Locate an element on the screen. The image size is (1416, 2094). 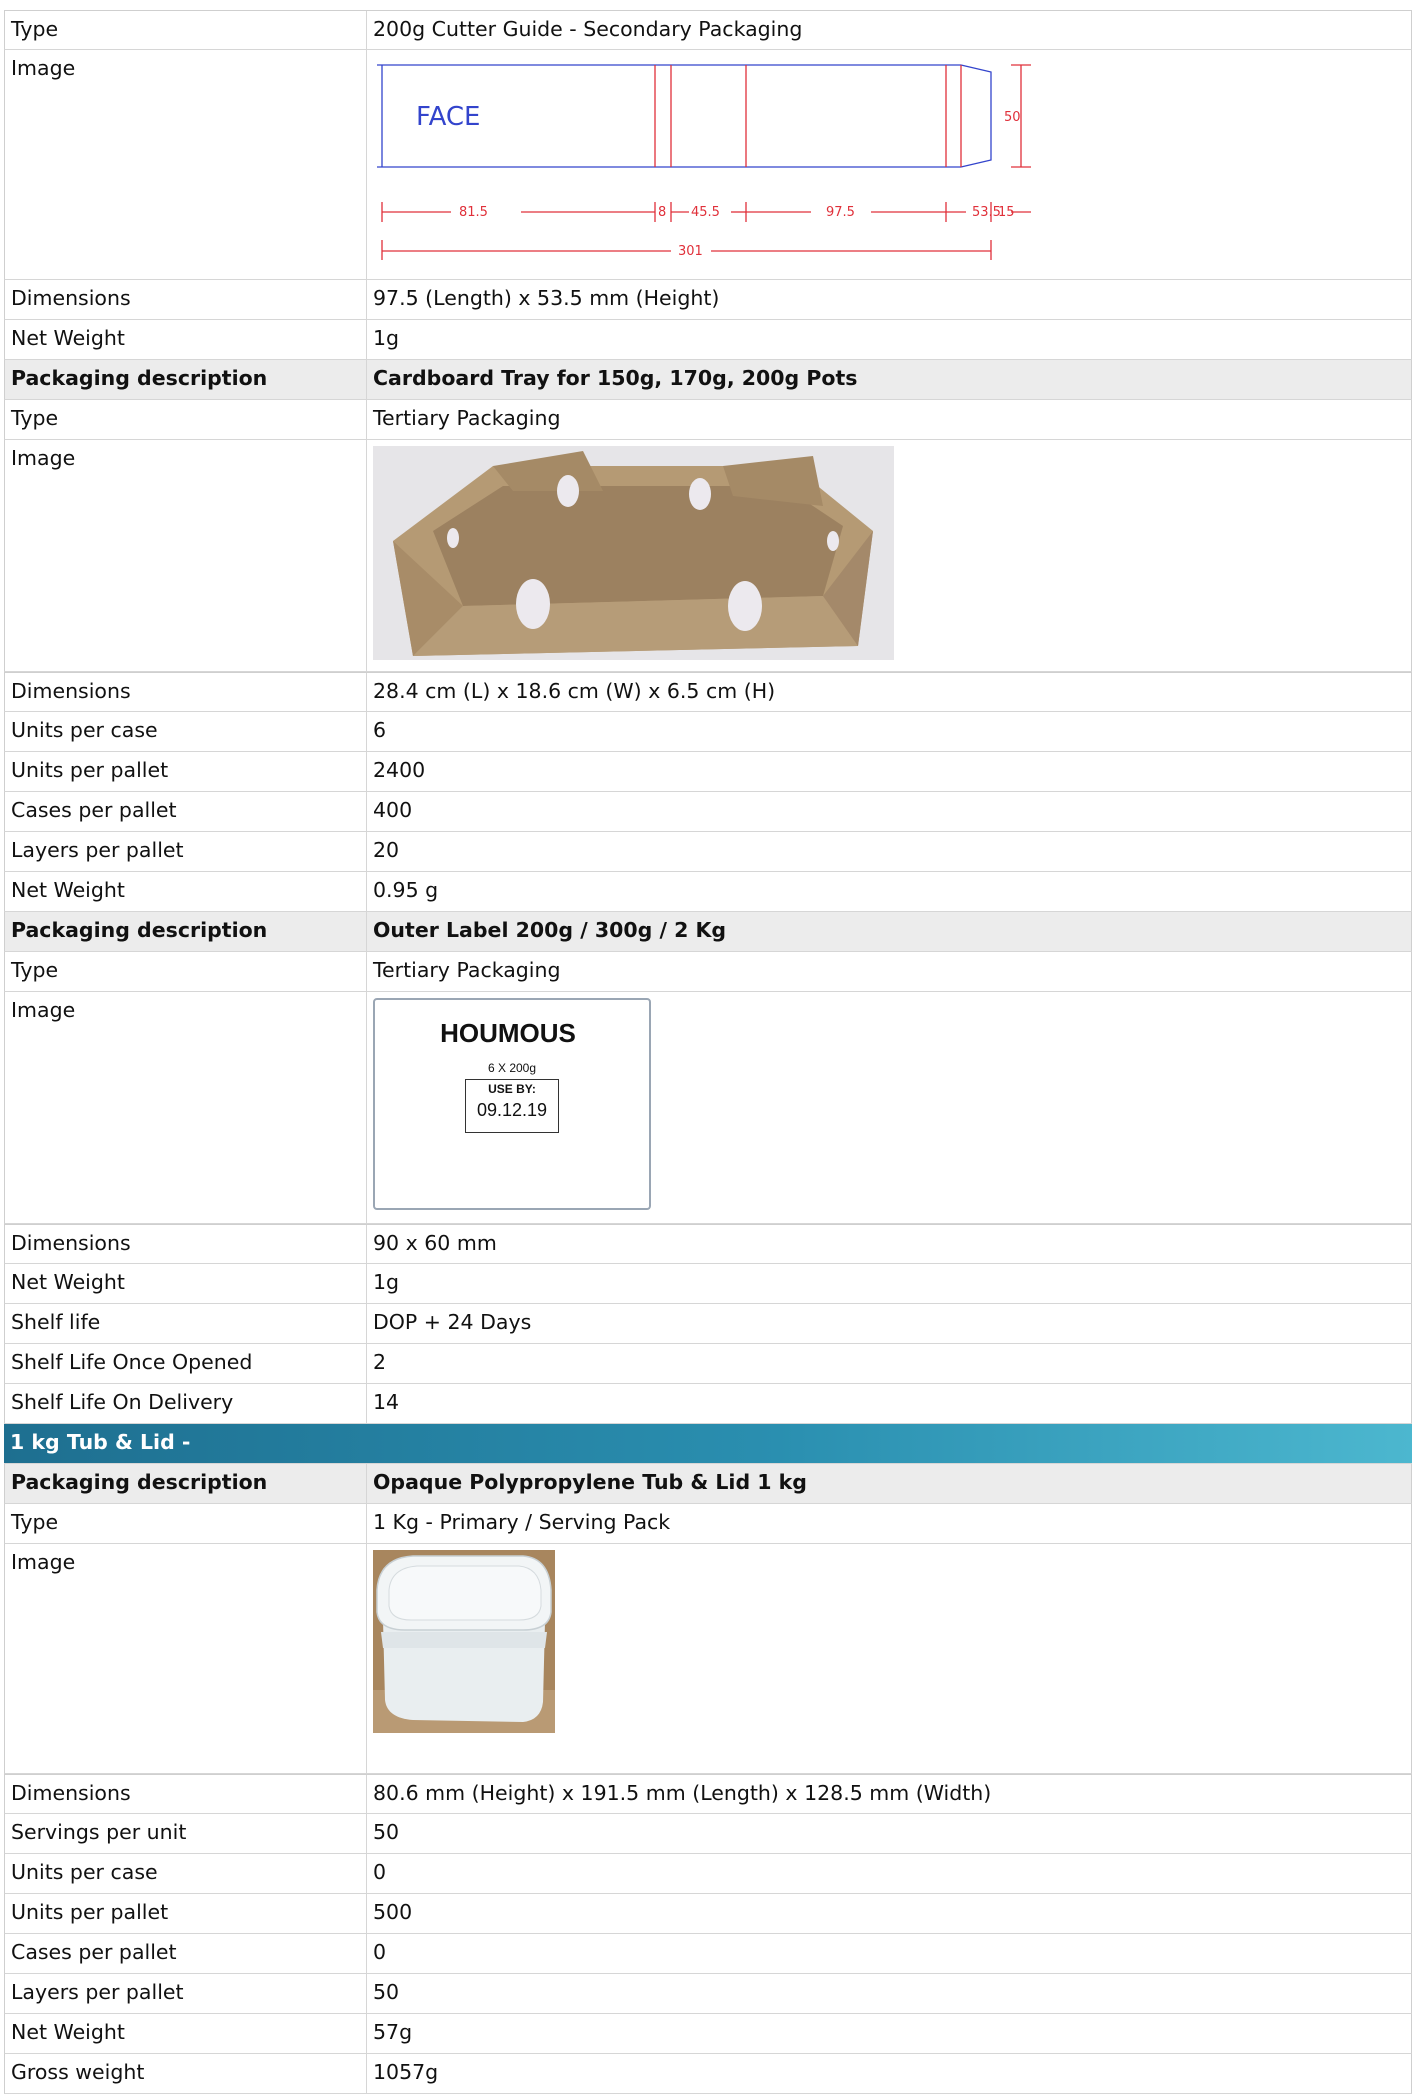
table-row: Shelf Life Once Opened 2 is located at coordinates (708, 1364).